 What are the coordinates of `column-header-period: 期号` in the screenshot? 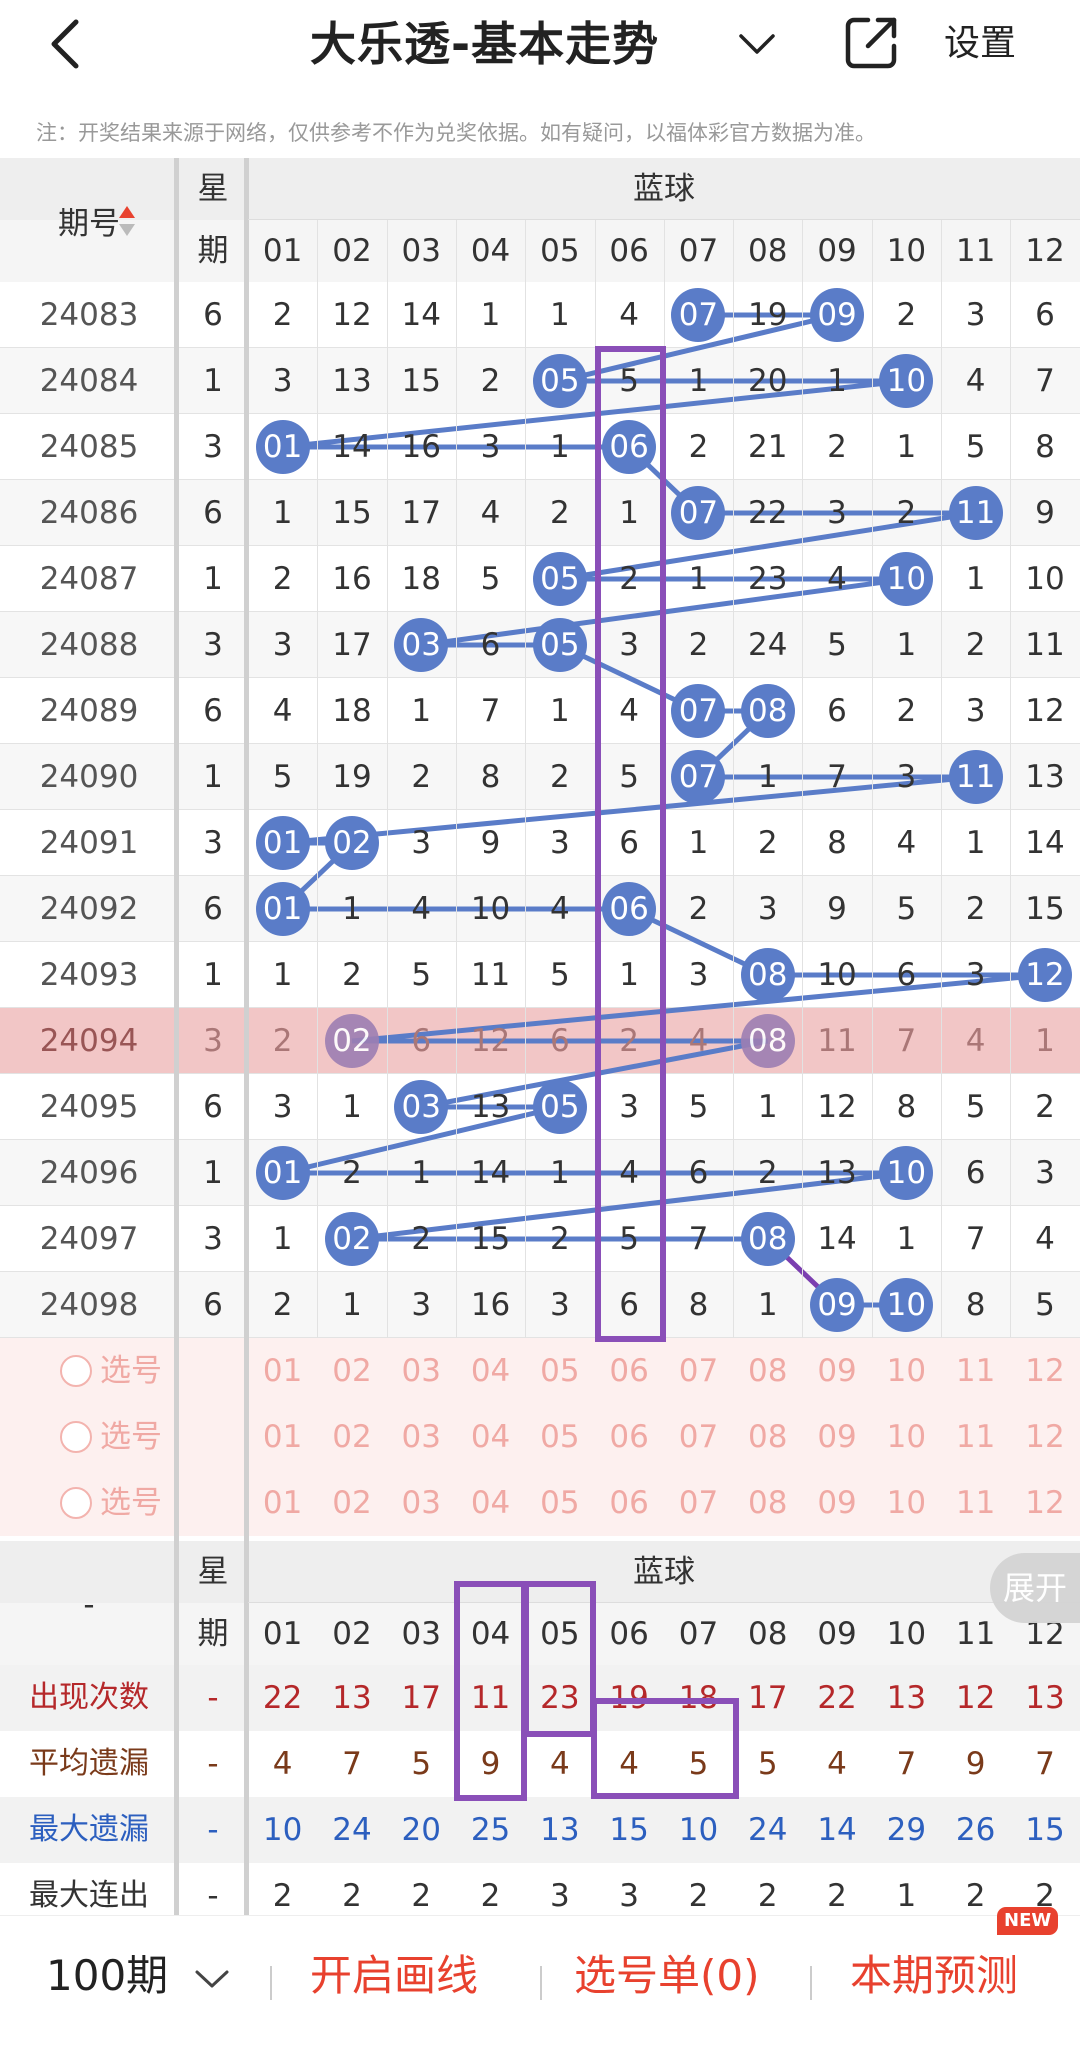 It's located at (89, 224).